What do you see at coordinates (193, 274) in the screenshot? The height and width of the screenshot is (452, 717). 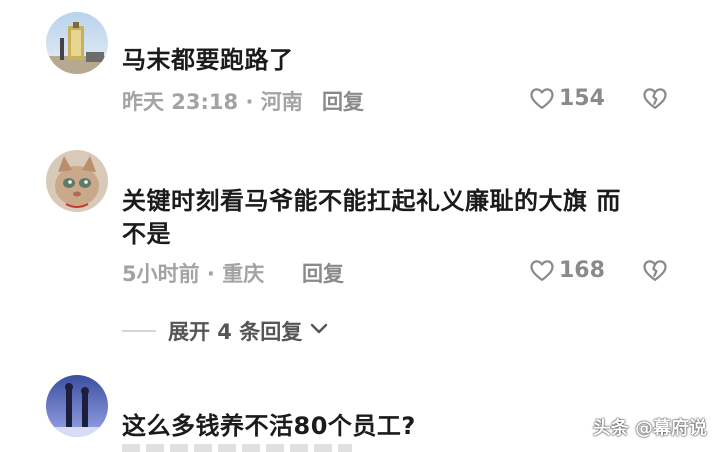 I see `comment-meta: 5小时前 · 重庆` at bounding box center [193, 274].